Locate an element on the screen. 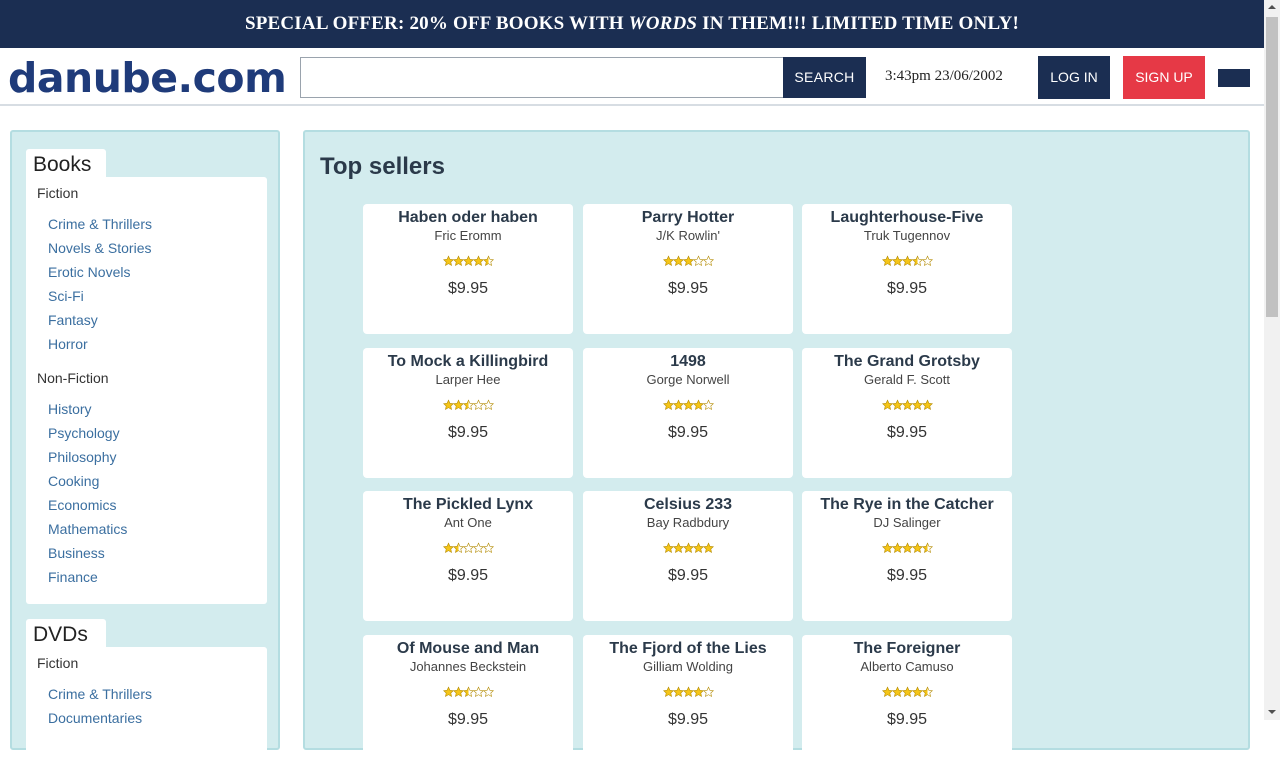  books-link-cooking: Cooking is located at coordinates (73, 481).